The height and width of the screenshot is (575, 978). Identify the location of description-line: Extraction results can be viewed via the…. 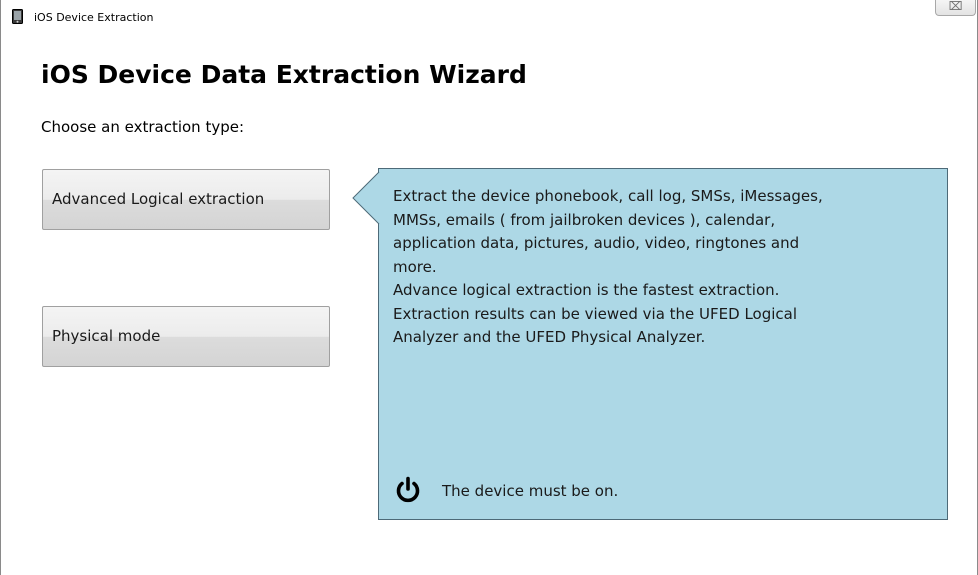
(595, 313).